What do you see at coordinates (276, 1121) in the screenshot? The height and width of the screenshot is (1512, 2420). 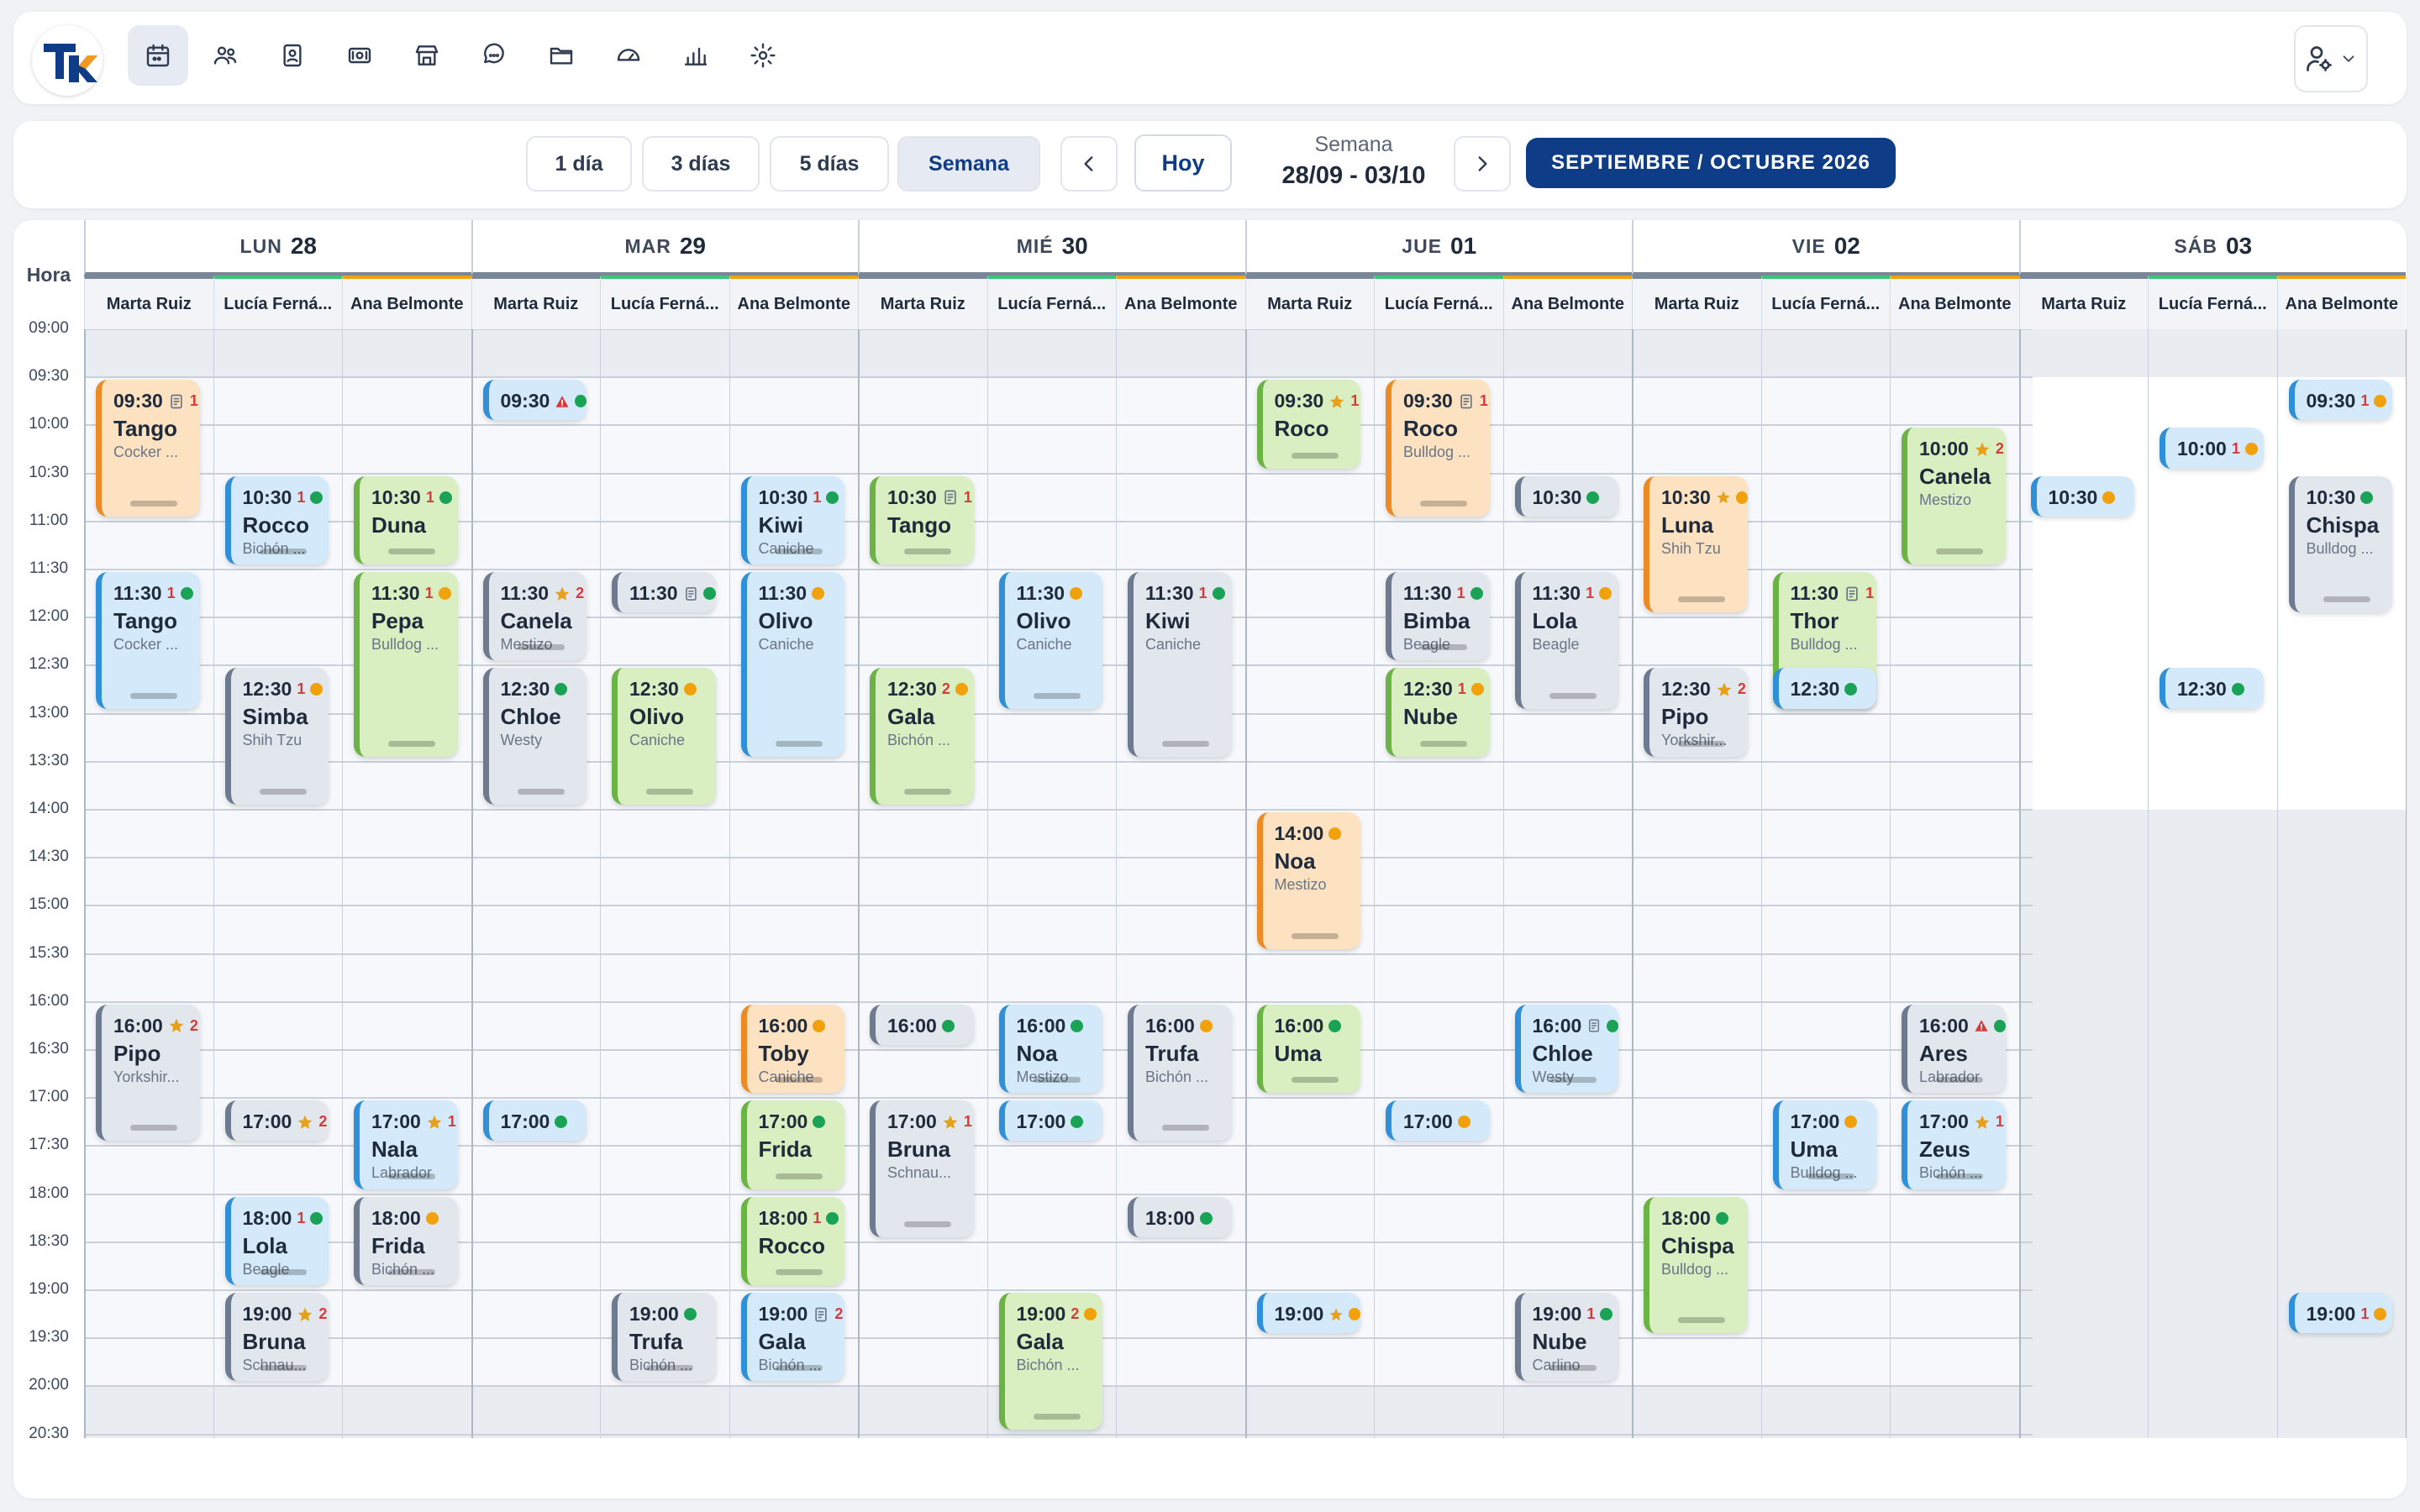 I see `appointment-card: 17:00 2` at bounding box center [276, 1121].